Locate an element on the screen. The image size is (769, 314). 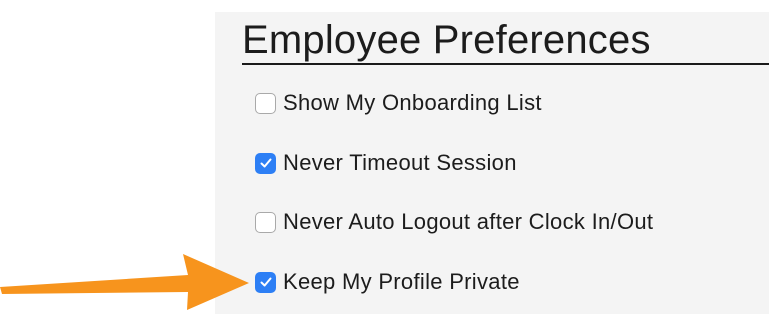
show-onboarding-list-checkbox is located at coordinates (265, 103).